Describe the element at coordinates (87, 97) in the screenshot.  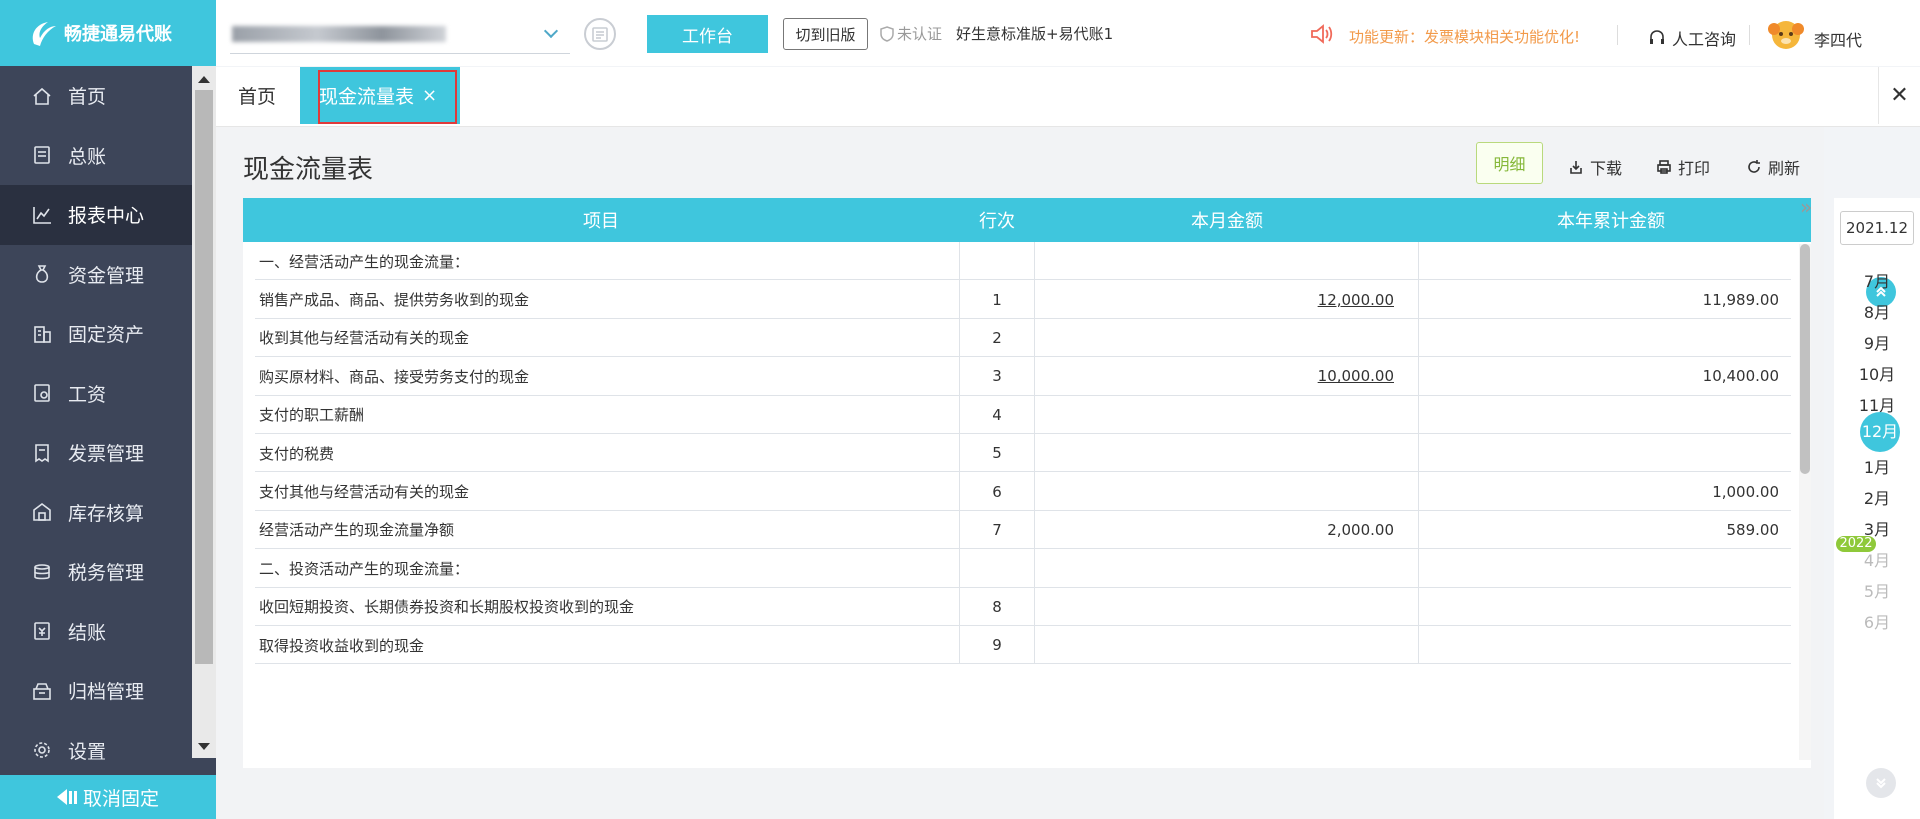
I see `sidebar-item-label: 首页` at that location.